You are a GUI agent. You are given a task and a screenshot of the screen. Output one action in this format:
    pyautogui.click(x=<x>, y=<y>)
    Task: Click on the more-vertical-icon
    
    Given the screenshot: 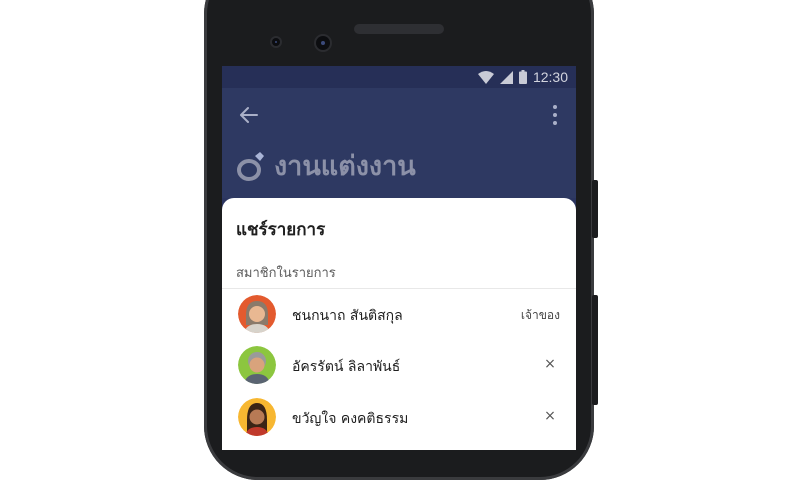 What is the action you would take?
    pyautogui.click(x=555, y=115)
    